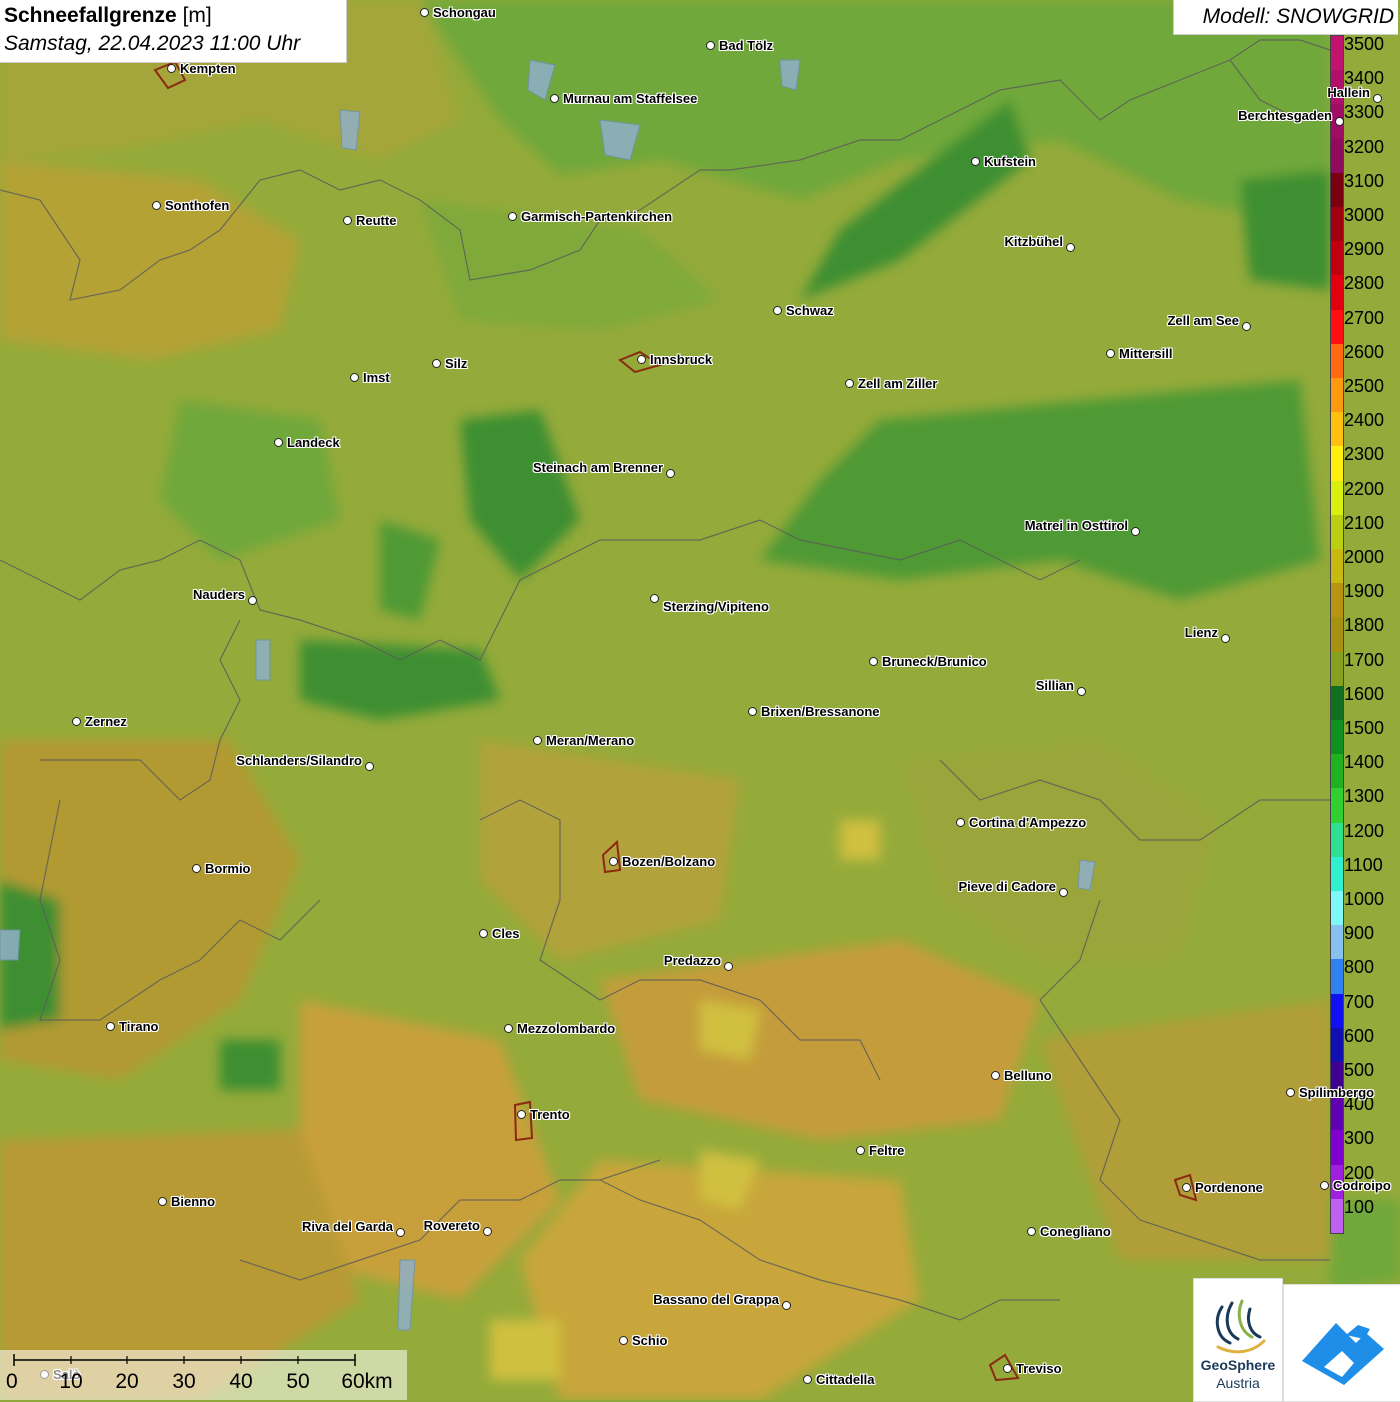  What do you see at coordinates (197, 205) in the screenshot?
I see `city-label: Sonthofen` at bounding box center [197, 205].